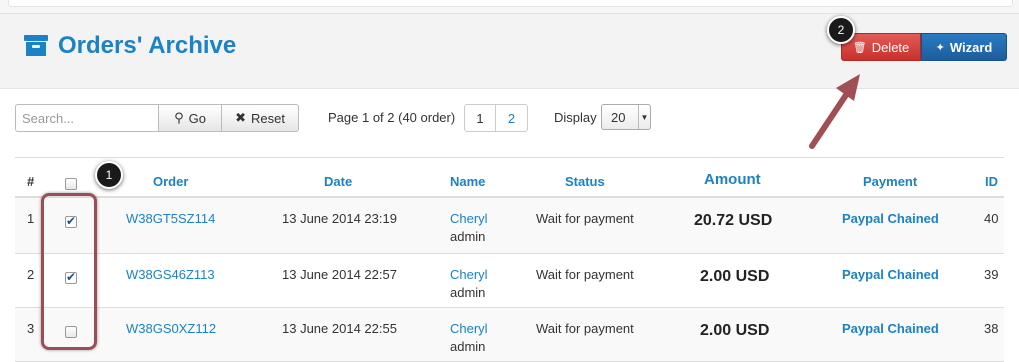 The height and width of the screenshot is (362, 1019). Describe the element at coordinates (109, 175) in the screenshot. I see `step-marker-1: 1` at that location.